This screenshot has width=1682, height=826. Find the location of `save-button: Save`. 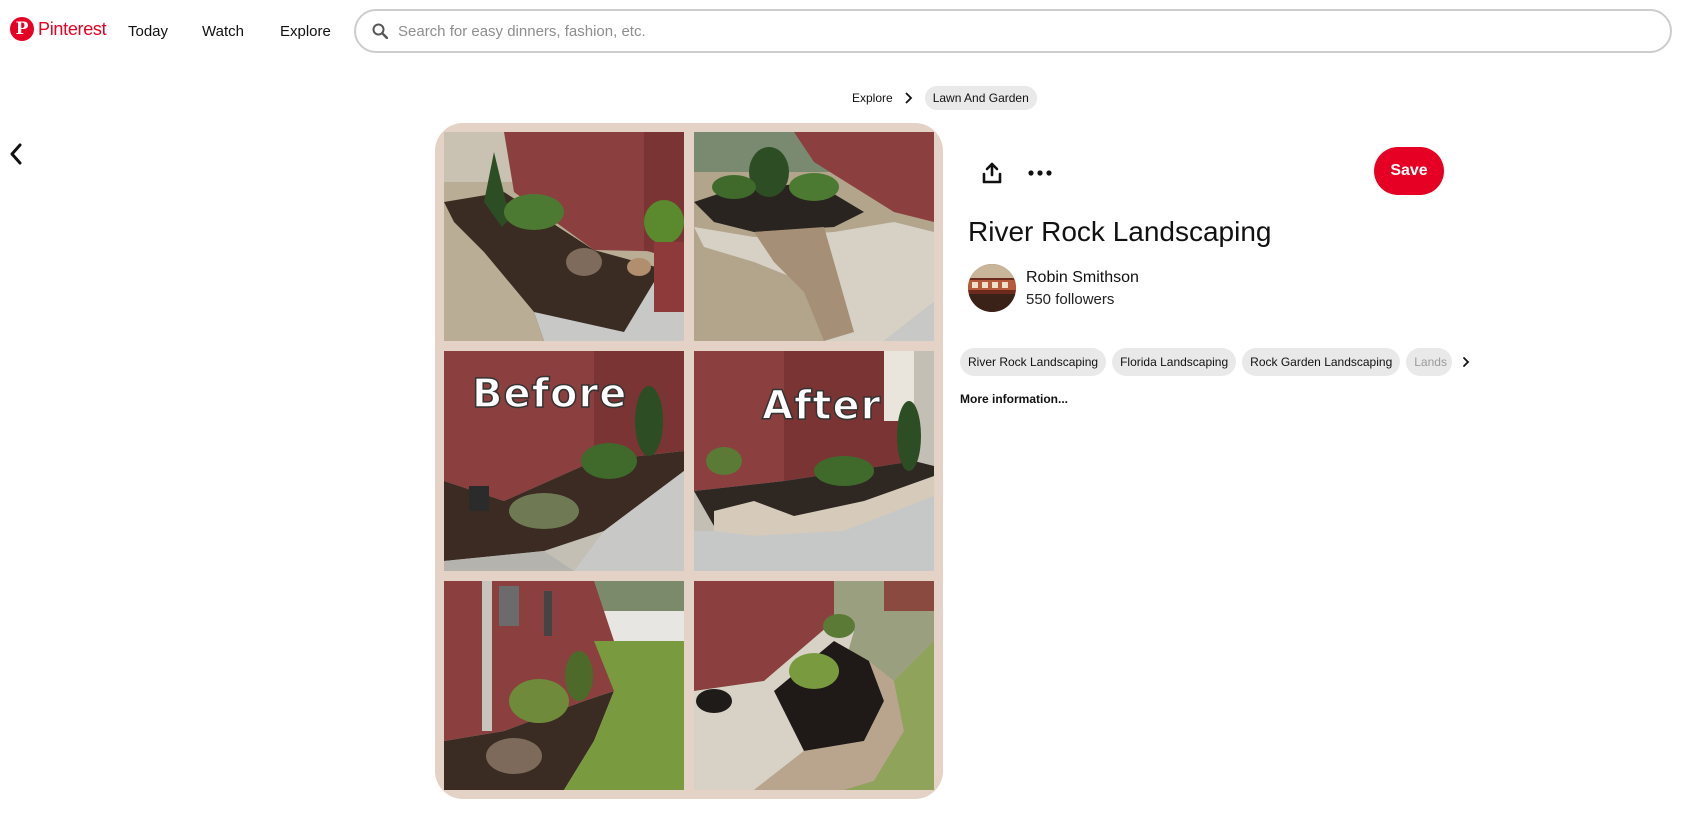

save-button: Save is located at coordinates (1409, 171).